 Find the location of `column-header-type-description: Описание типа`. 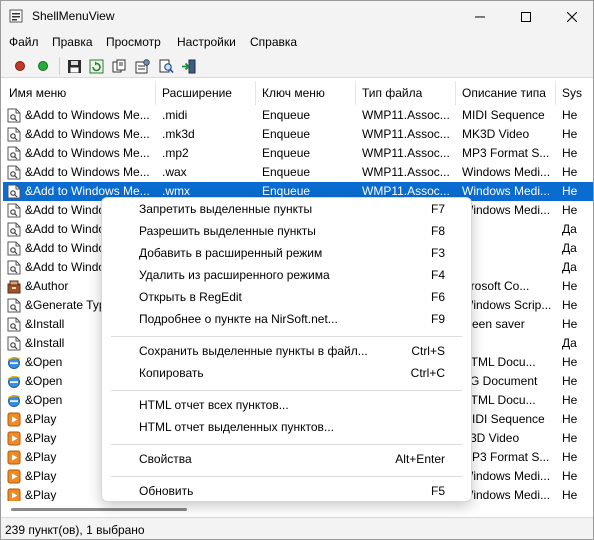

column-header-type-description: Описание типа is located at coordinates (506, 93).